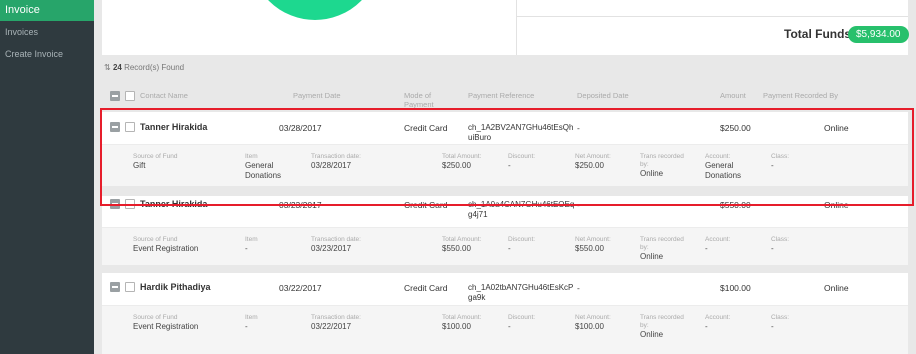 This screenshot has height=354, width=916. I want to click on total-amount: $100.00, so click(456, 326).